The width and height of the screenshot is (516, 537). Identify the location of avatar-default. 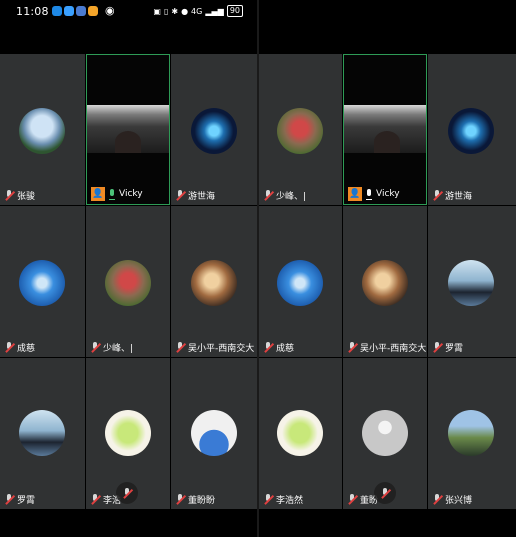
(385, 433).